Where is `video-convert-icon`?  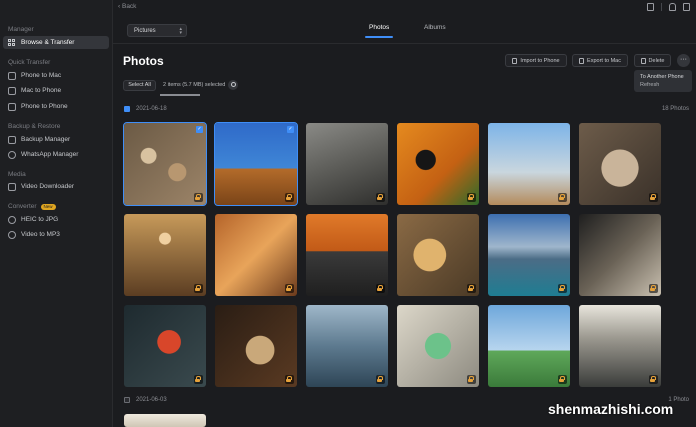
video-convert-icon is located at coordinates (12, 234).